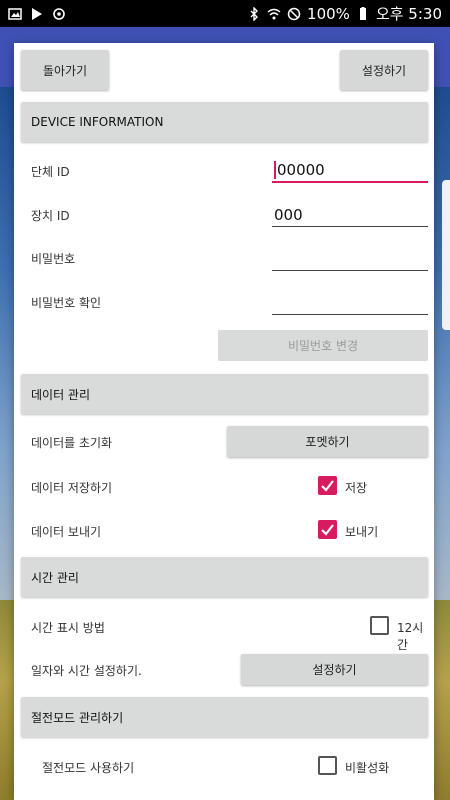 The height and width of the screenshot is (800, 450). What do you see at coordinates (288, 215) in the screenshot?
I see `device-id-value: 000` at bounding box center [288, 215].